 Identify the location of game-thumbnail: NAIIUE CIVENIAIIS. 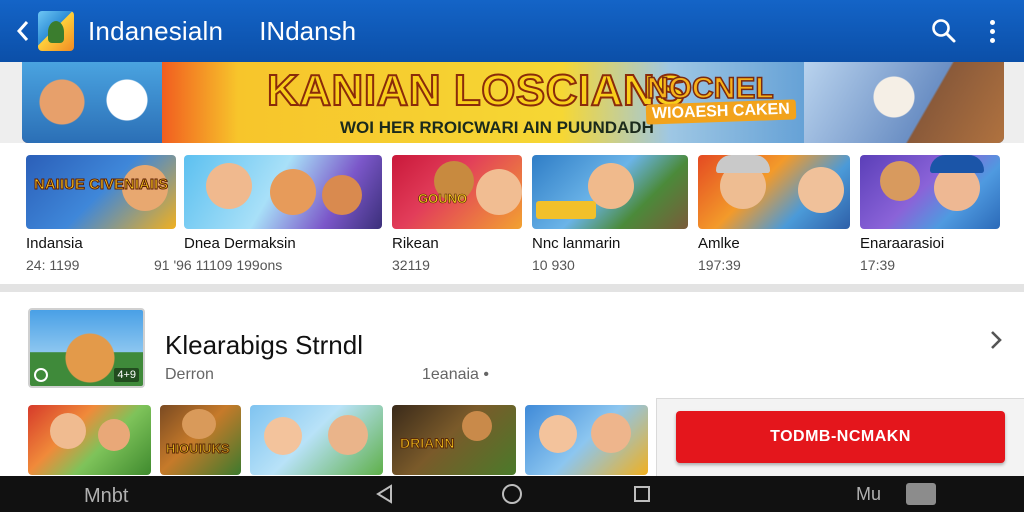
(101, 192).